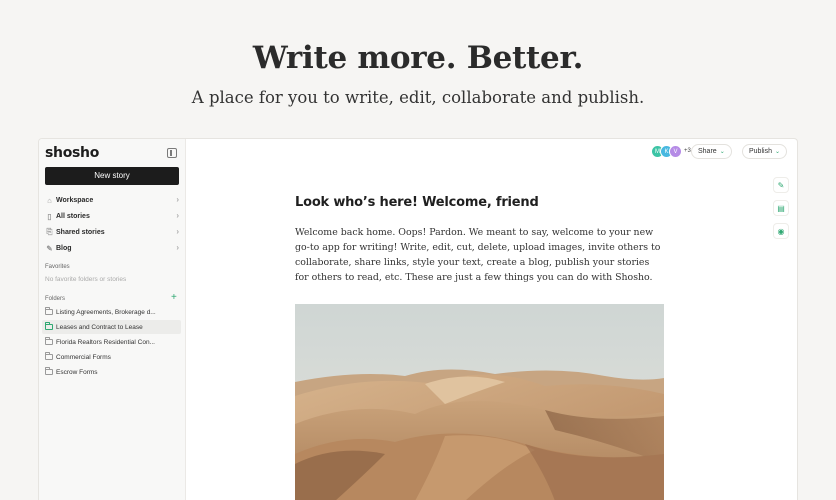 This screenshot has height=500, width=836. Describe the element at coordinates (112, 216) in the screenshot. I see `sidebar-item-all-stories: ▯ All stories ›` at that location.